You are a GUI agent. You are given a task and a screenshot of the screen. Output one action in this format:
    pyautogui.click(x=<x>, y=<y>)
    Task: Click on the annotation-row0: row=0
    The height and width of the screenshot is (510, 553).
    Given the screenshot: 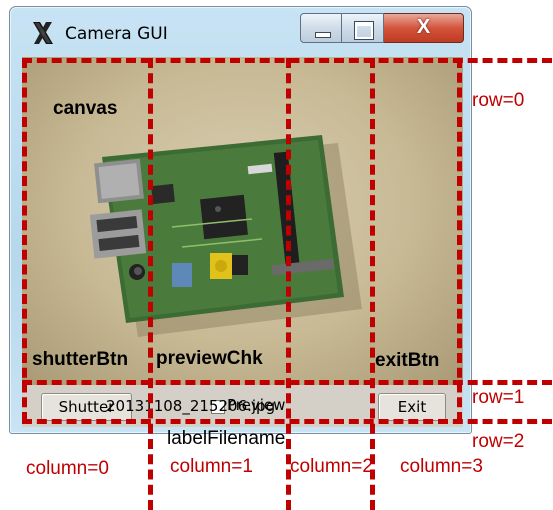 What is the action you would take?
    pyautogui.click(x=498, y=100)
    